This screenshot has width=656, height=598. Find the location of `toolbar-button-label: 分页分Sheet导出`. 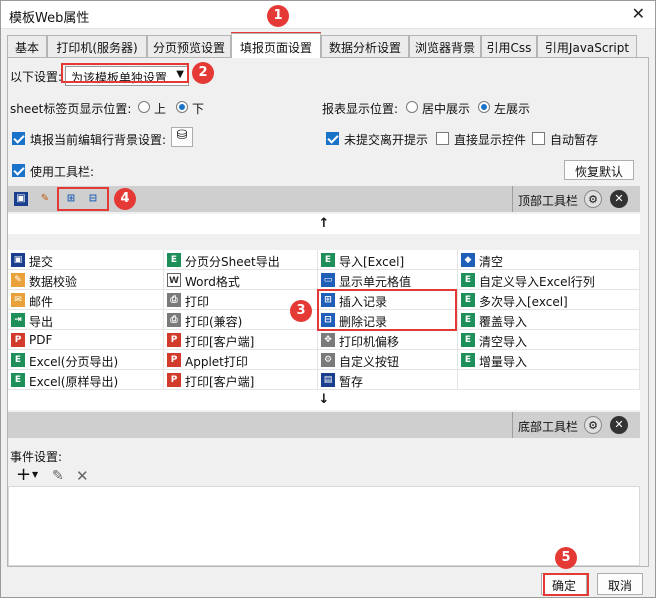

toolbar-button-label: 分页分Sheet导出 is located at coordinates (232, 262).